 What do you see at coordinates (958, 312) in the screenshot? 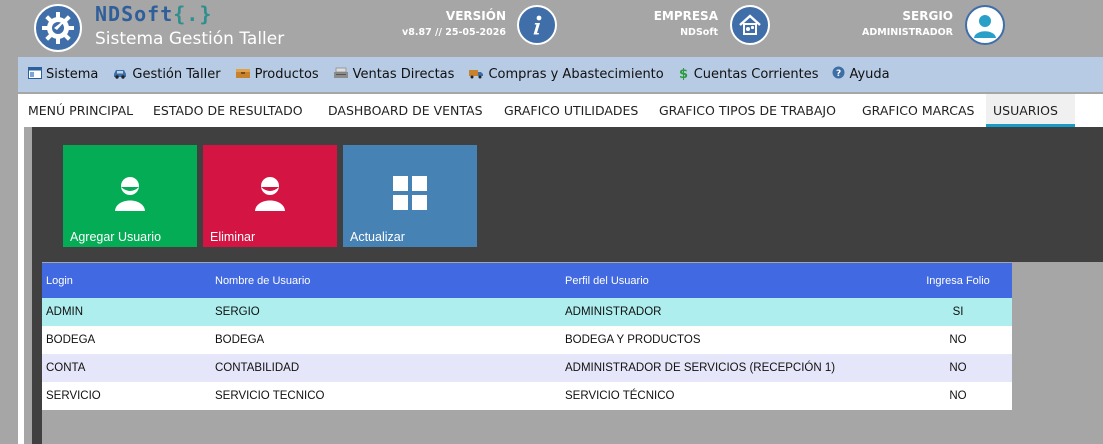
I see `cell-folio: SI` at bounding box center [958, 312].